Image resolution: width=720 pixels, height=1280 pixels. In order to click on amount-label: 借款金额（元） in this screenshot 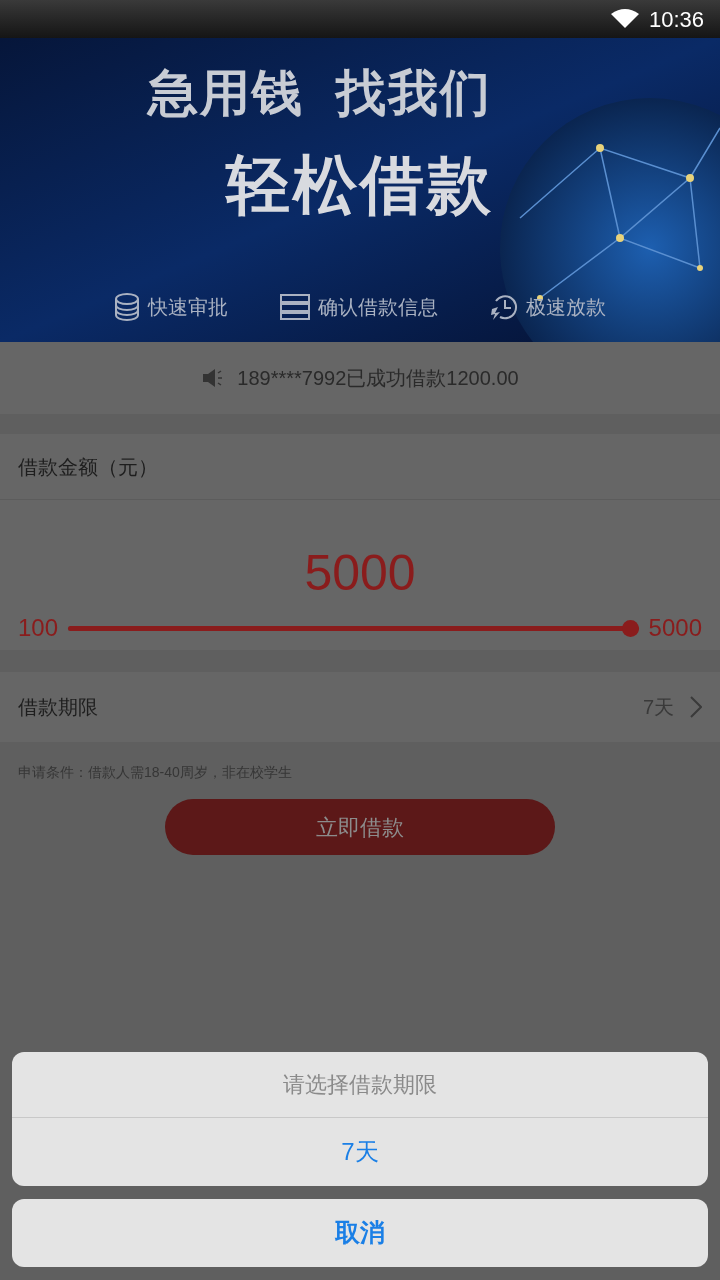, I will do `click(360, 467)`.